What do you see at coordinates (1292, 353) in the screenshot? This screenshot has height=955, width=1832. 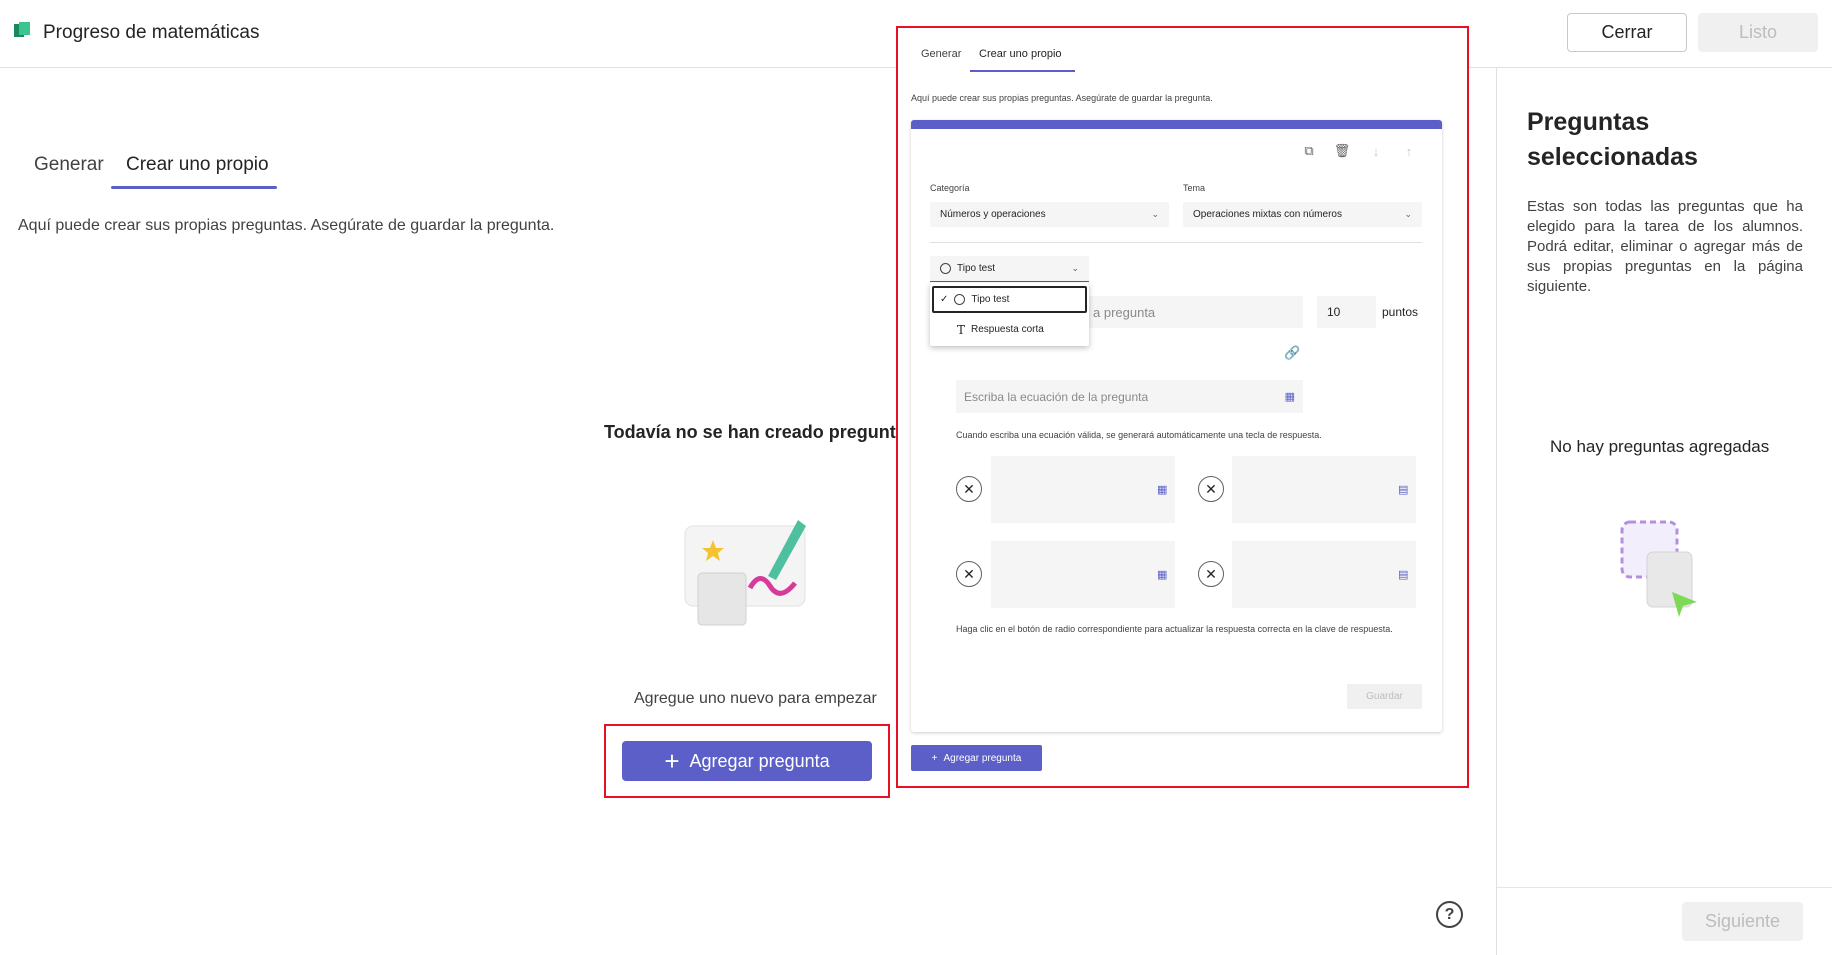 I see `attachment-icon: 🔗` at bounding box center [1292, 353].